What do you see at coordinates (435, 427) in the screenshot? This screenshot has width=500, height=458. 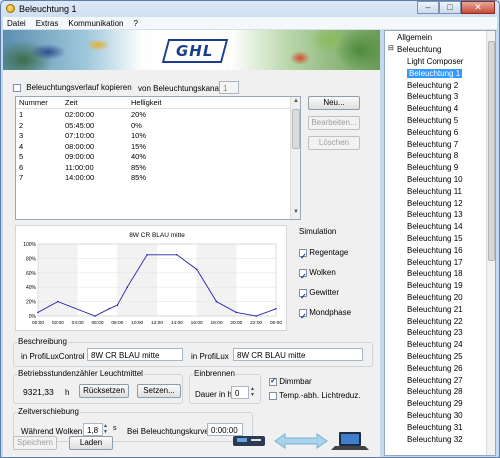 I see `tree-item-beleuchtung-31: Beleuchtung 31` at bounding box center [435, 427].